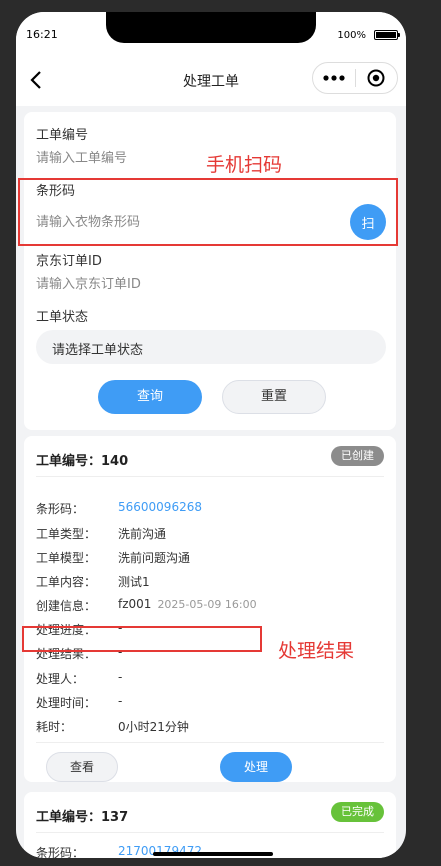 The width and height of the screenshot is (441, 866). Describe the element at coordinates (134, 582) in the screenshot. I see `row-value: 测试1` at that location.